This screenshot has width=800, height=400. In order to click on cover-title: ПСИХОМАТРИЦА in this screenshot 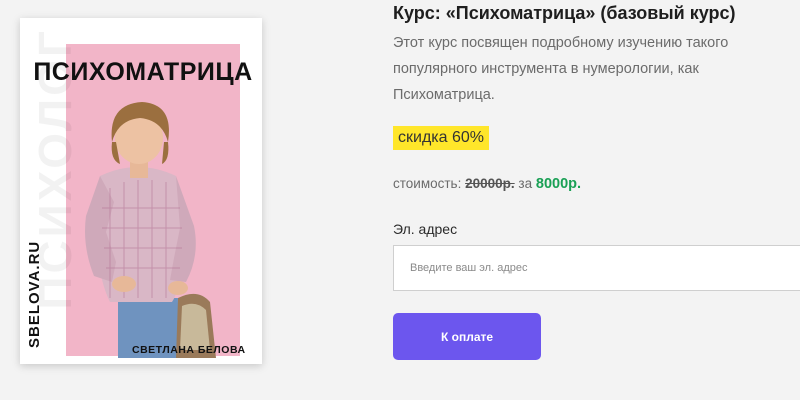, I will do `click(143, 72)`.